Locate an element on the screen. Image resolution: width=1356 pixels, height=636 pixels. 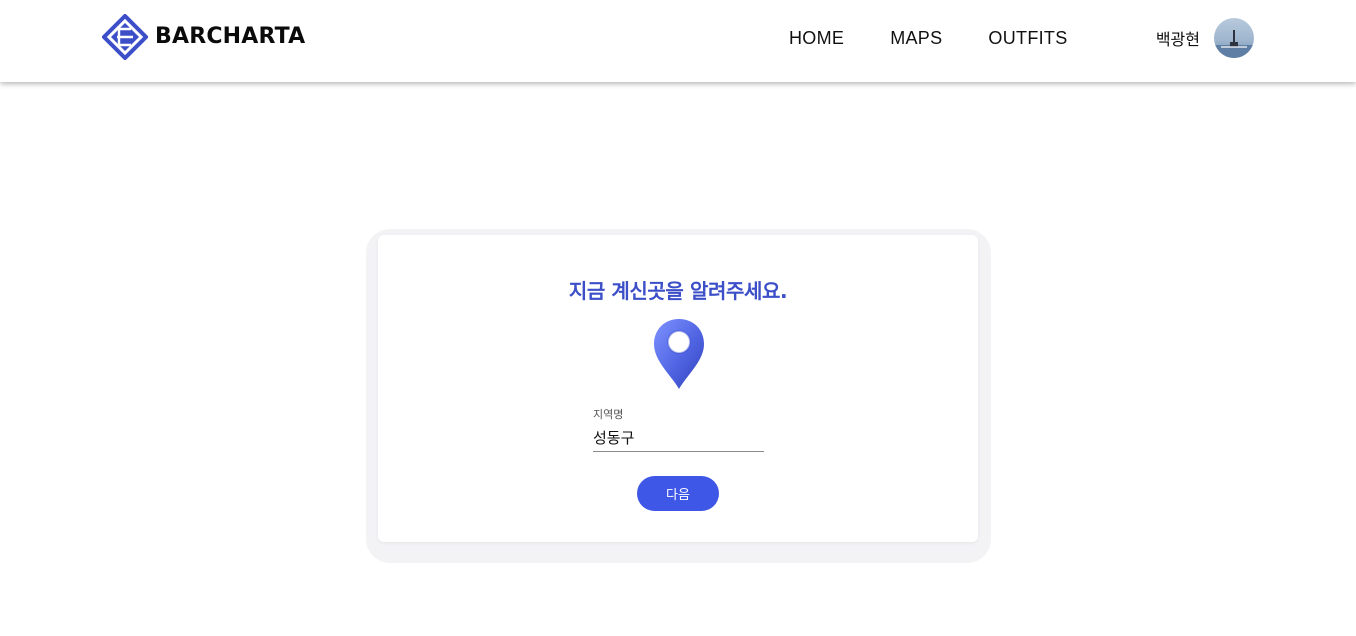
nav-home: HOME is located at coordinates (816, 38).